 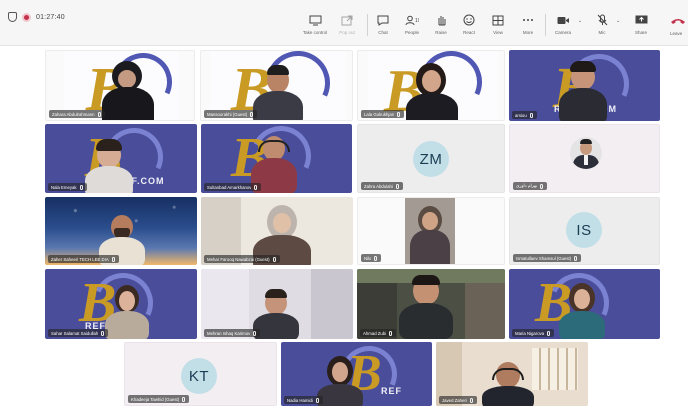 I want to click on participant-video, so click(x=430, y=231).